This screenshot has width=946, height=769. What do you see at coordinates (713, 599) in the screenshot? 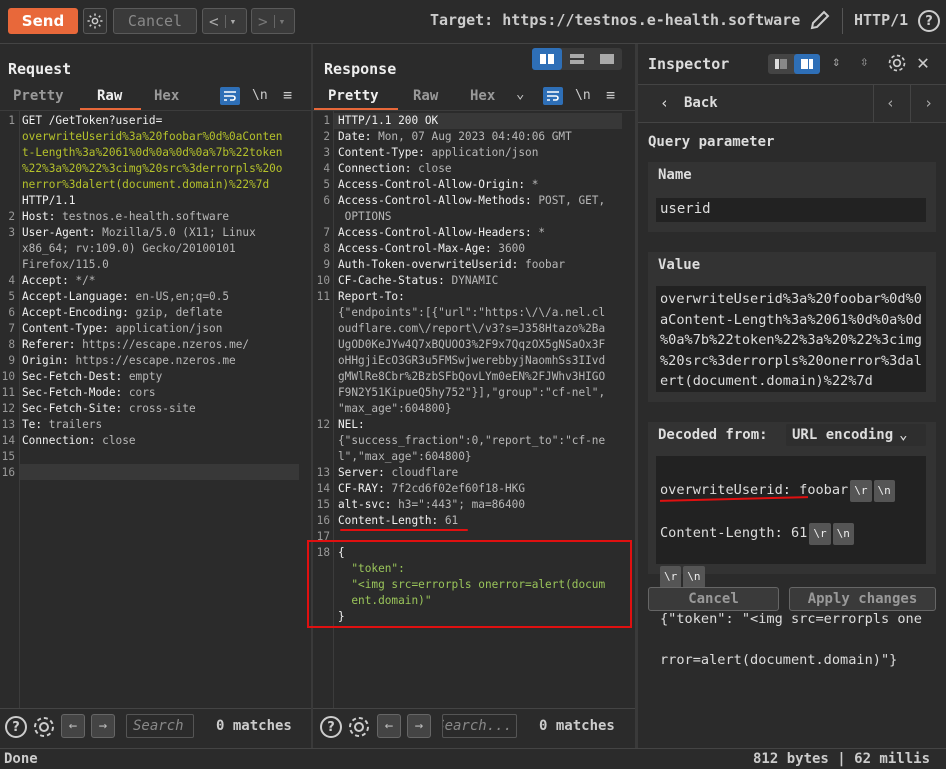
I see `inspector-cancel-button: Cancel` at bounding box center [713, 599].